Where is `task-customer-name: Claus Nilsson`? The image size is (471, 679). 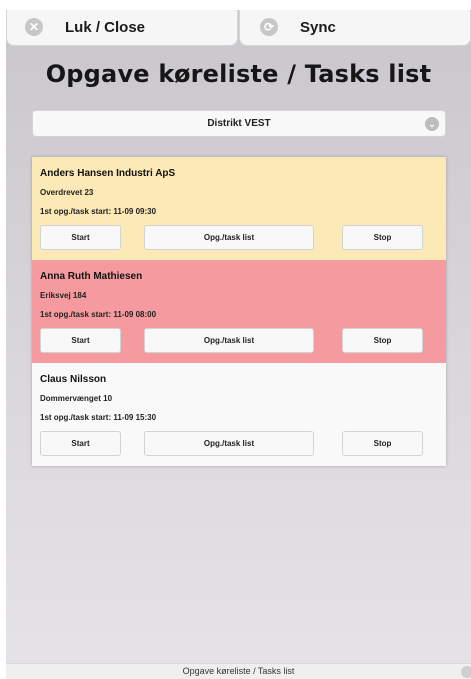 task-customer-name: Claus Nilsson is located at coordinates (73, 379).